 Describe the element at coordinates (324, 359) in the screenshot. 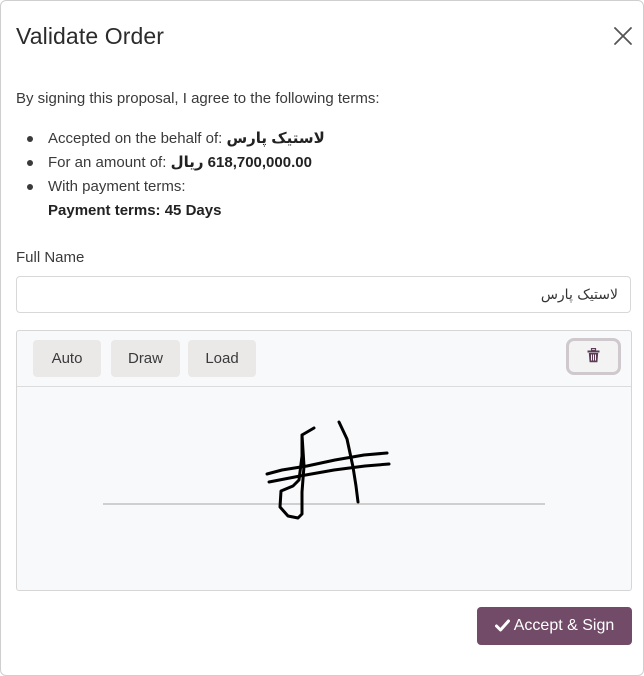

I see `signature-toolbar: Auto Draw Load` at that location.